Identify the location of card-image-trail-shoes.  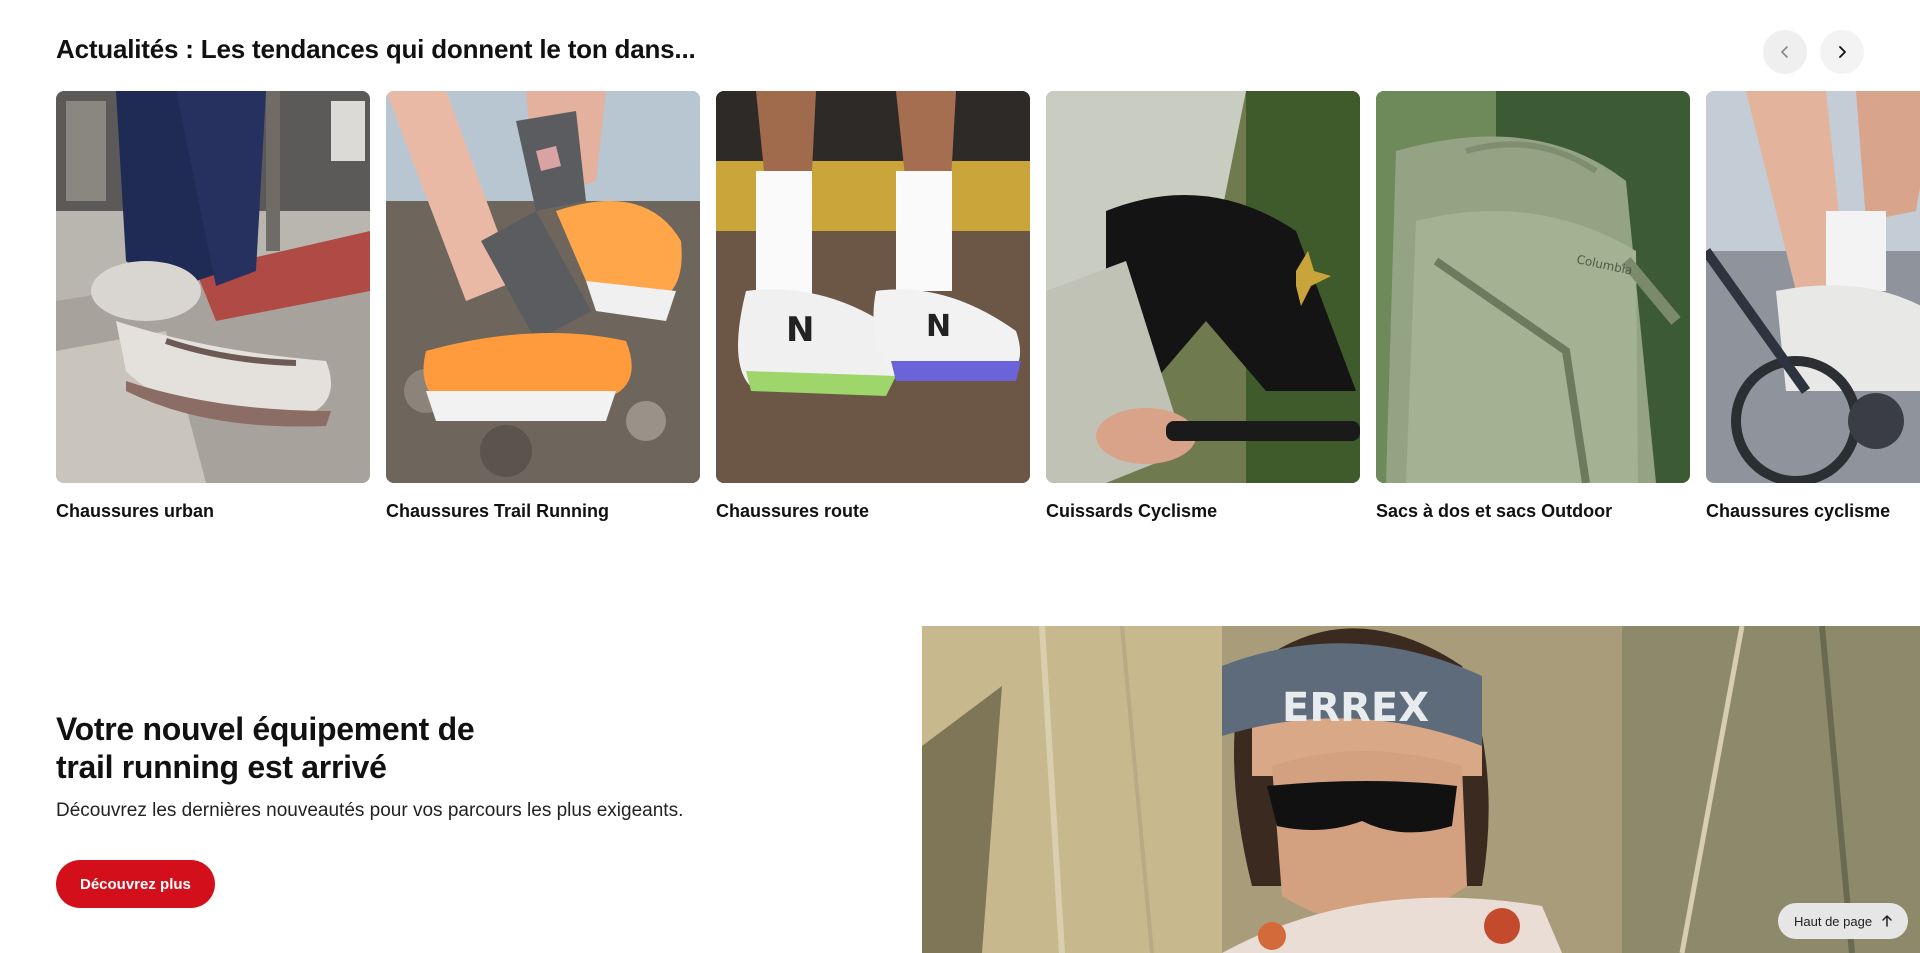
(543, 287).